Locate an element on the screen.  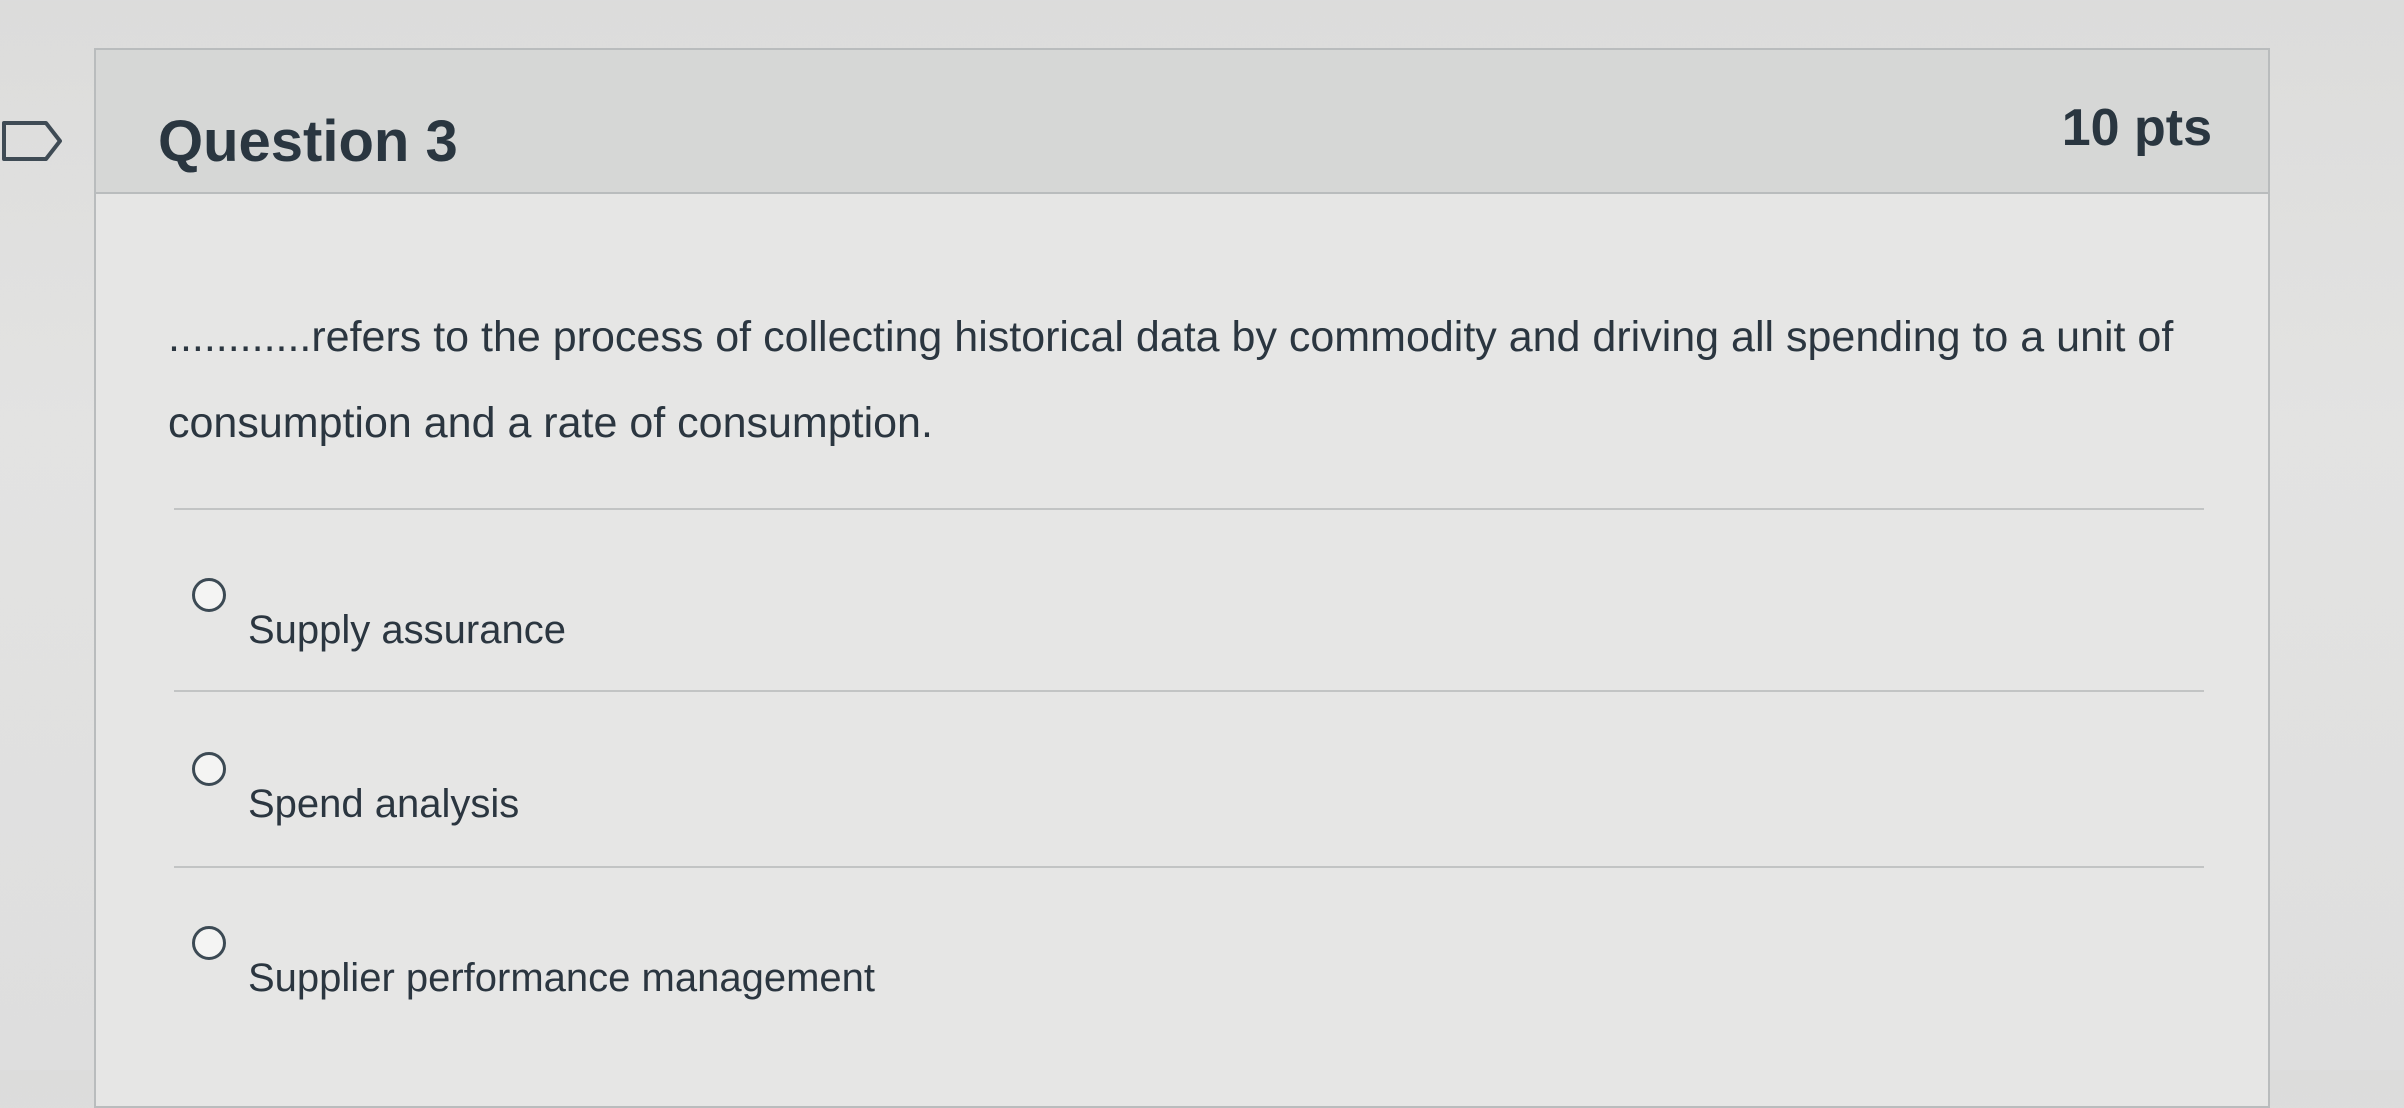
question-points: 10 pts is located at coordinates (2136, 128).